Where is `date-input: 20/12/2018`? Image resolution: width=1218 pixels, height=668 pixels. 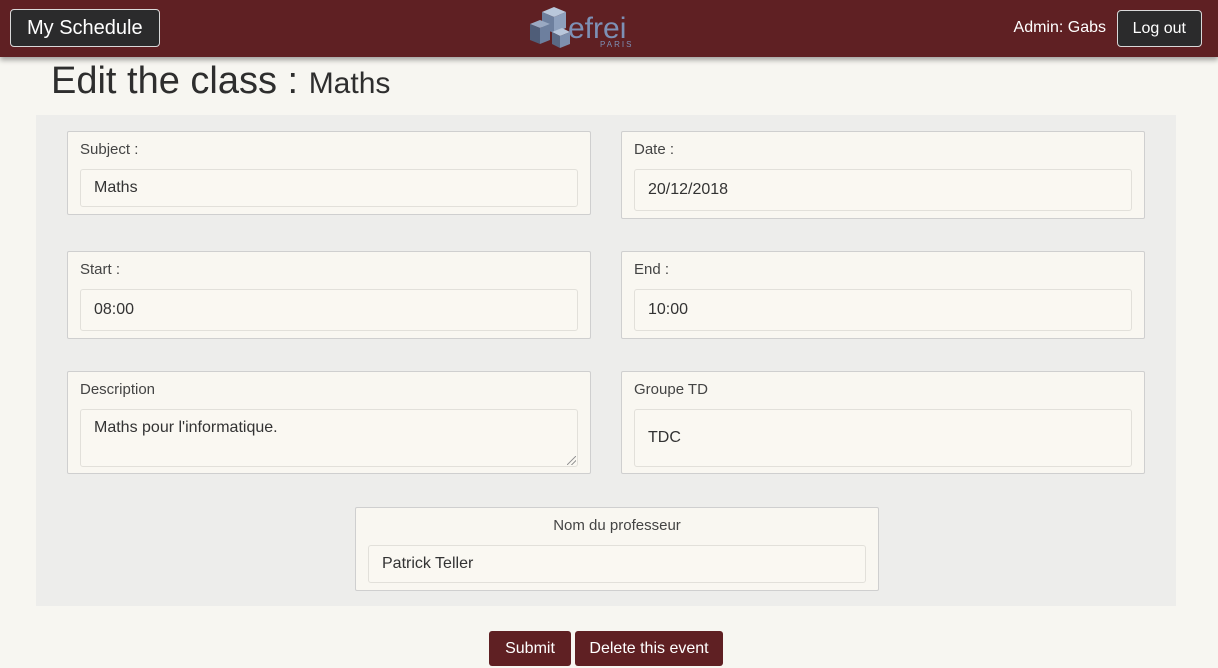 date-input: 20/12/2018 is located at coordinates (883, 190).